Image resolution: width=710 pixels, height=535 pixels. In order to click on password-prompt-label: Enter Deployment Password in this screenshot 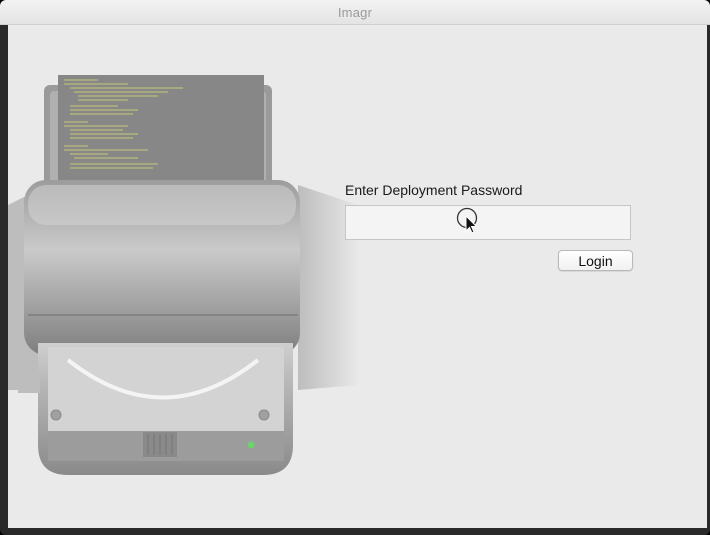, I will do `click(434, 190)`.